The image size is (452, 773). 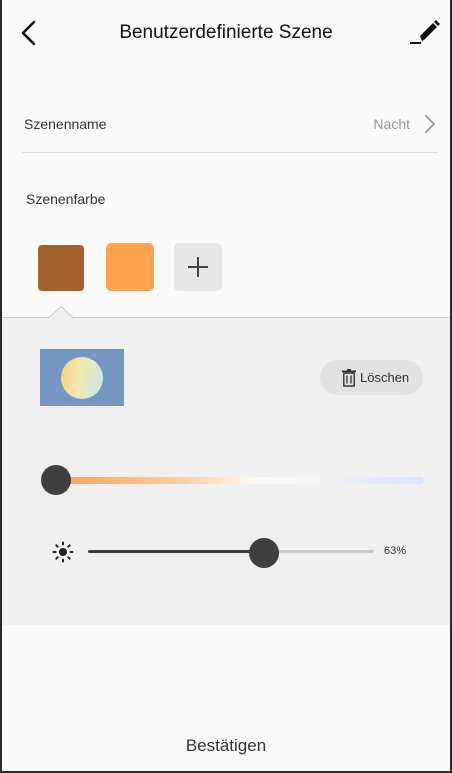 I want to click on header: Benutzerdefinierte Szene, so click(x=226, y=35).